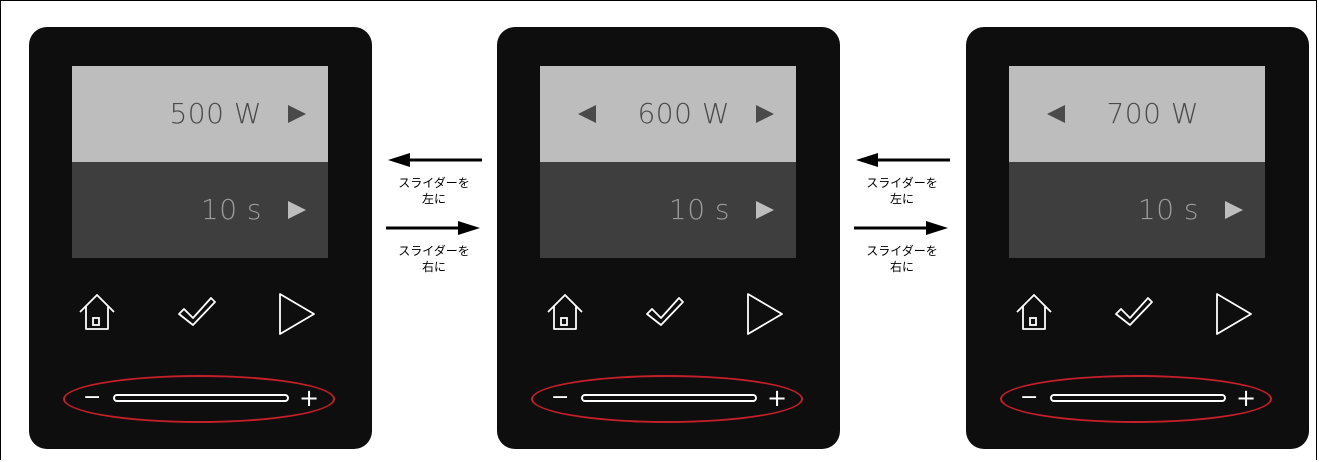  What do you see at coordinates (215, 113) in the screenshot?
I see `power-value: 500 W` at bounding box center [215, 113].